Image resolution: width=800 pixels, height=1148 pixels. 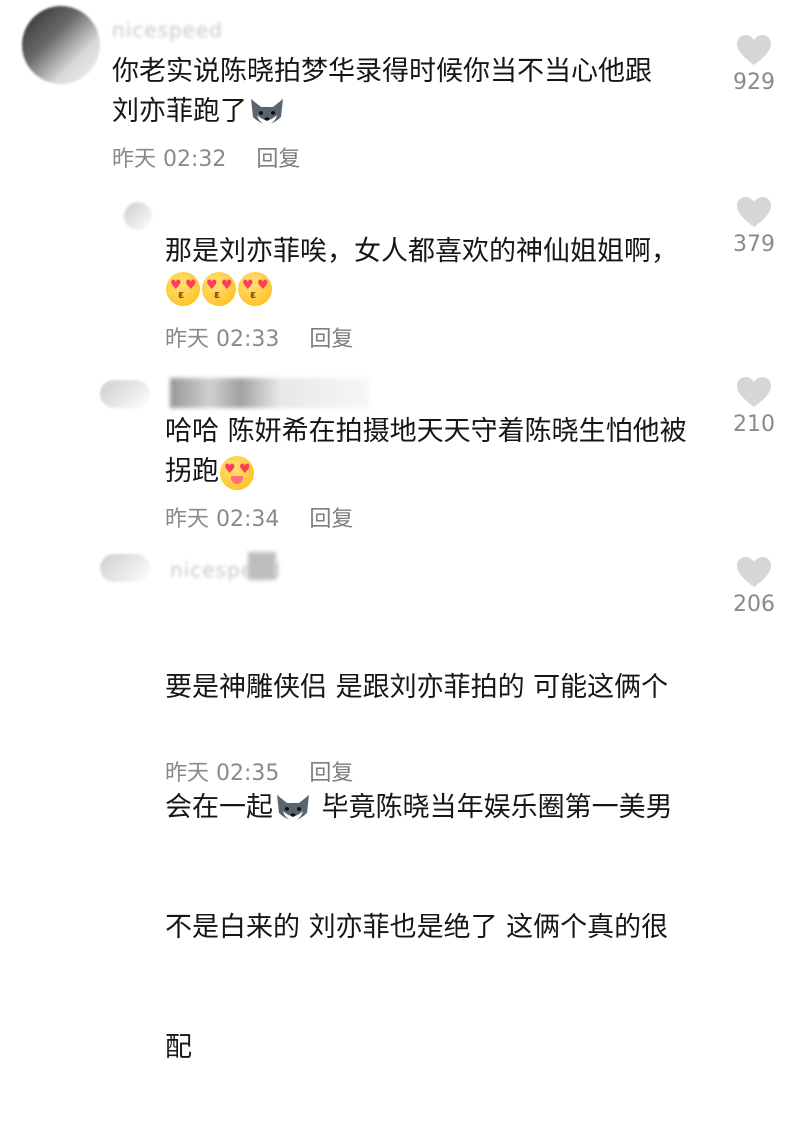 I want to click on comment-meta: 昨天 02:35 回复, so click(x=259, y=771).